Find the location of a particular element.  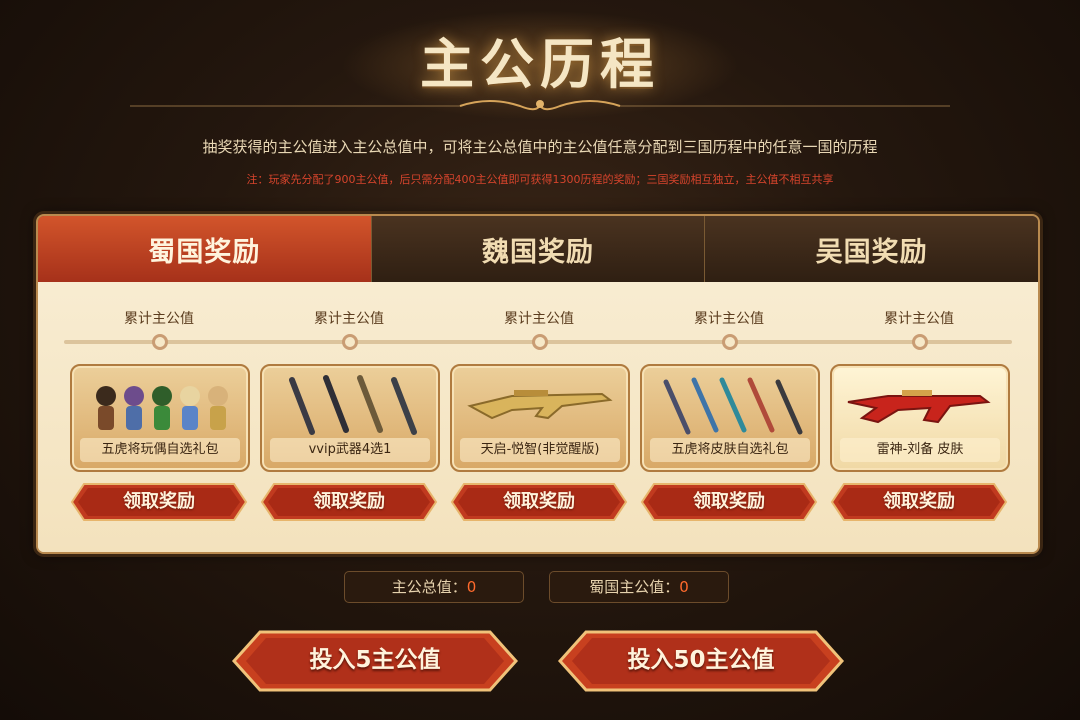

tab-wu: 吴国奖励 is located at coordinates (871, 249).